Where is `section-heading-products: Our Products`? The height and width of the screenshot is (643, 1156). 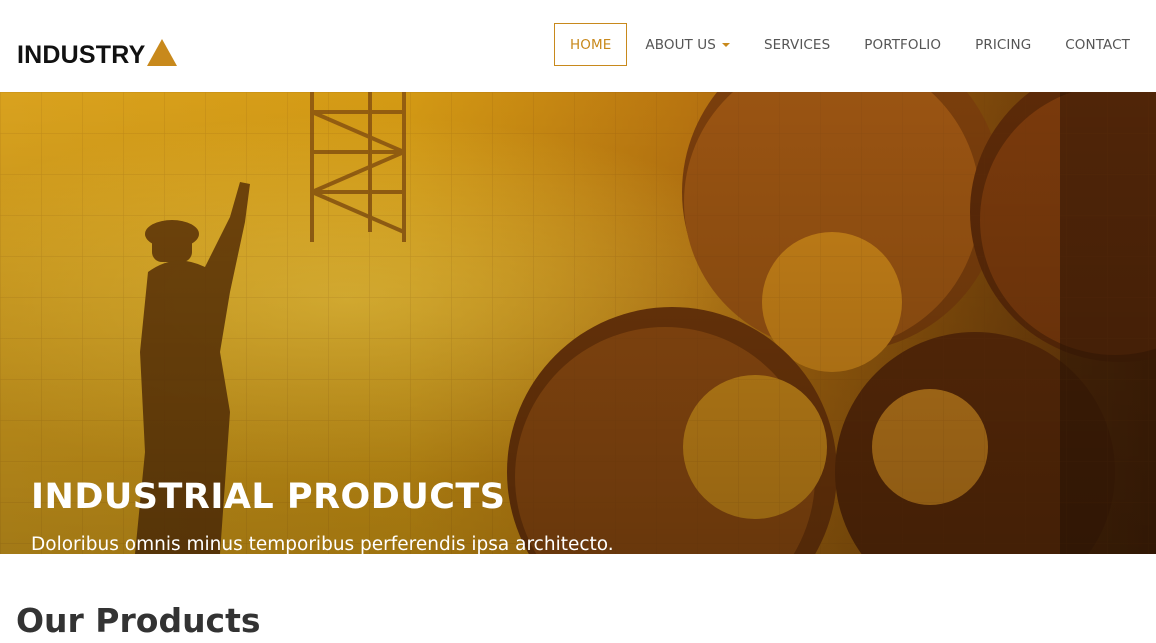
section-heading-products: Our Products is located at coordinates (138, 620).